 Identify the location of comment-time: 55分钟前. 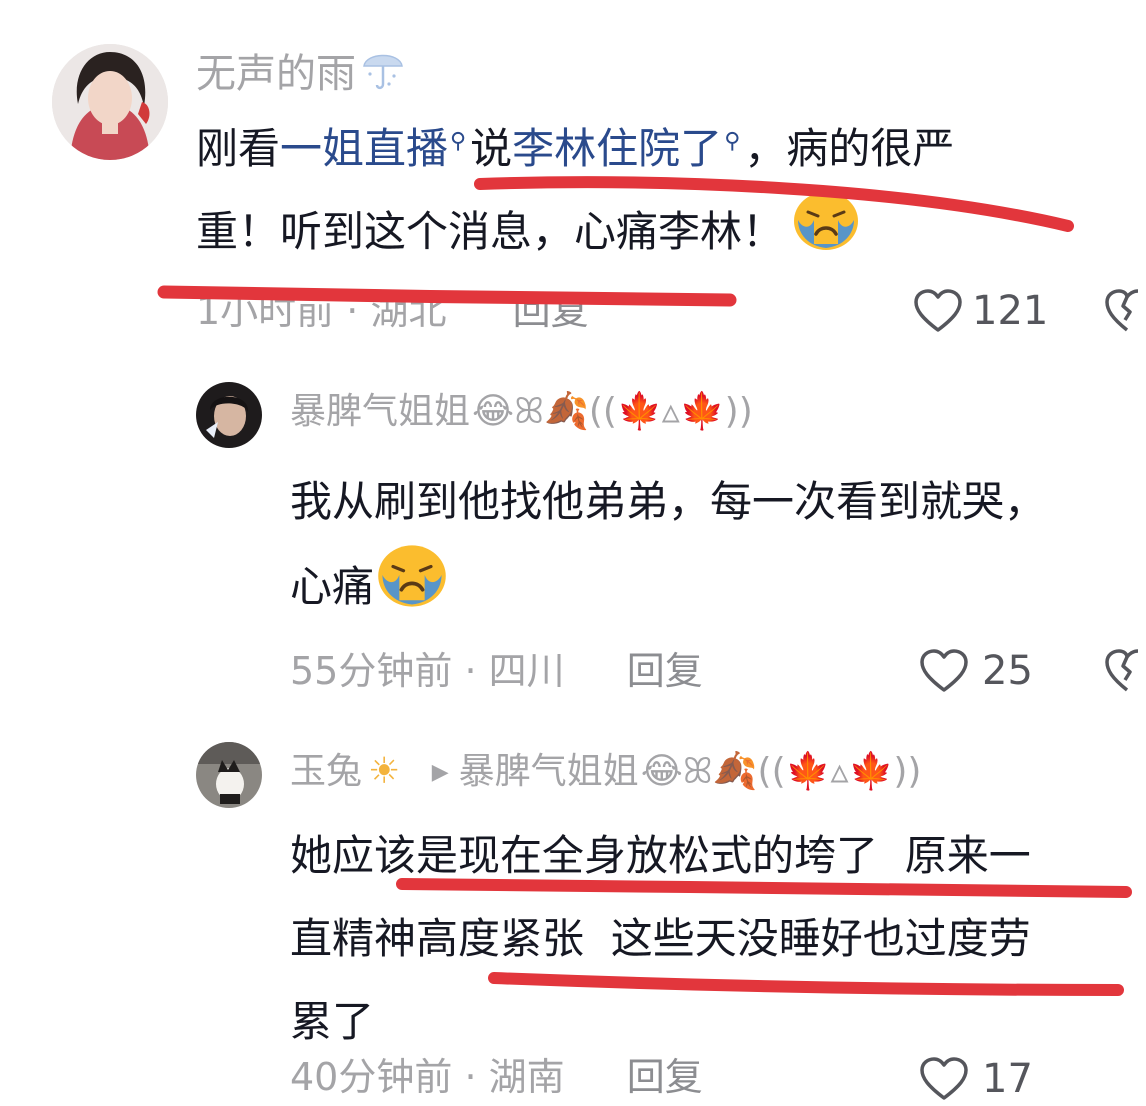
(371, 671).